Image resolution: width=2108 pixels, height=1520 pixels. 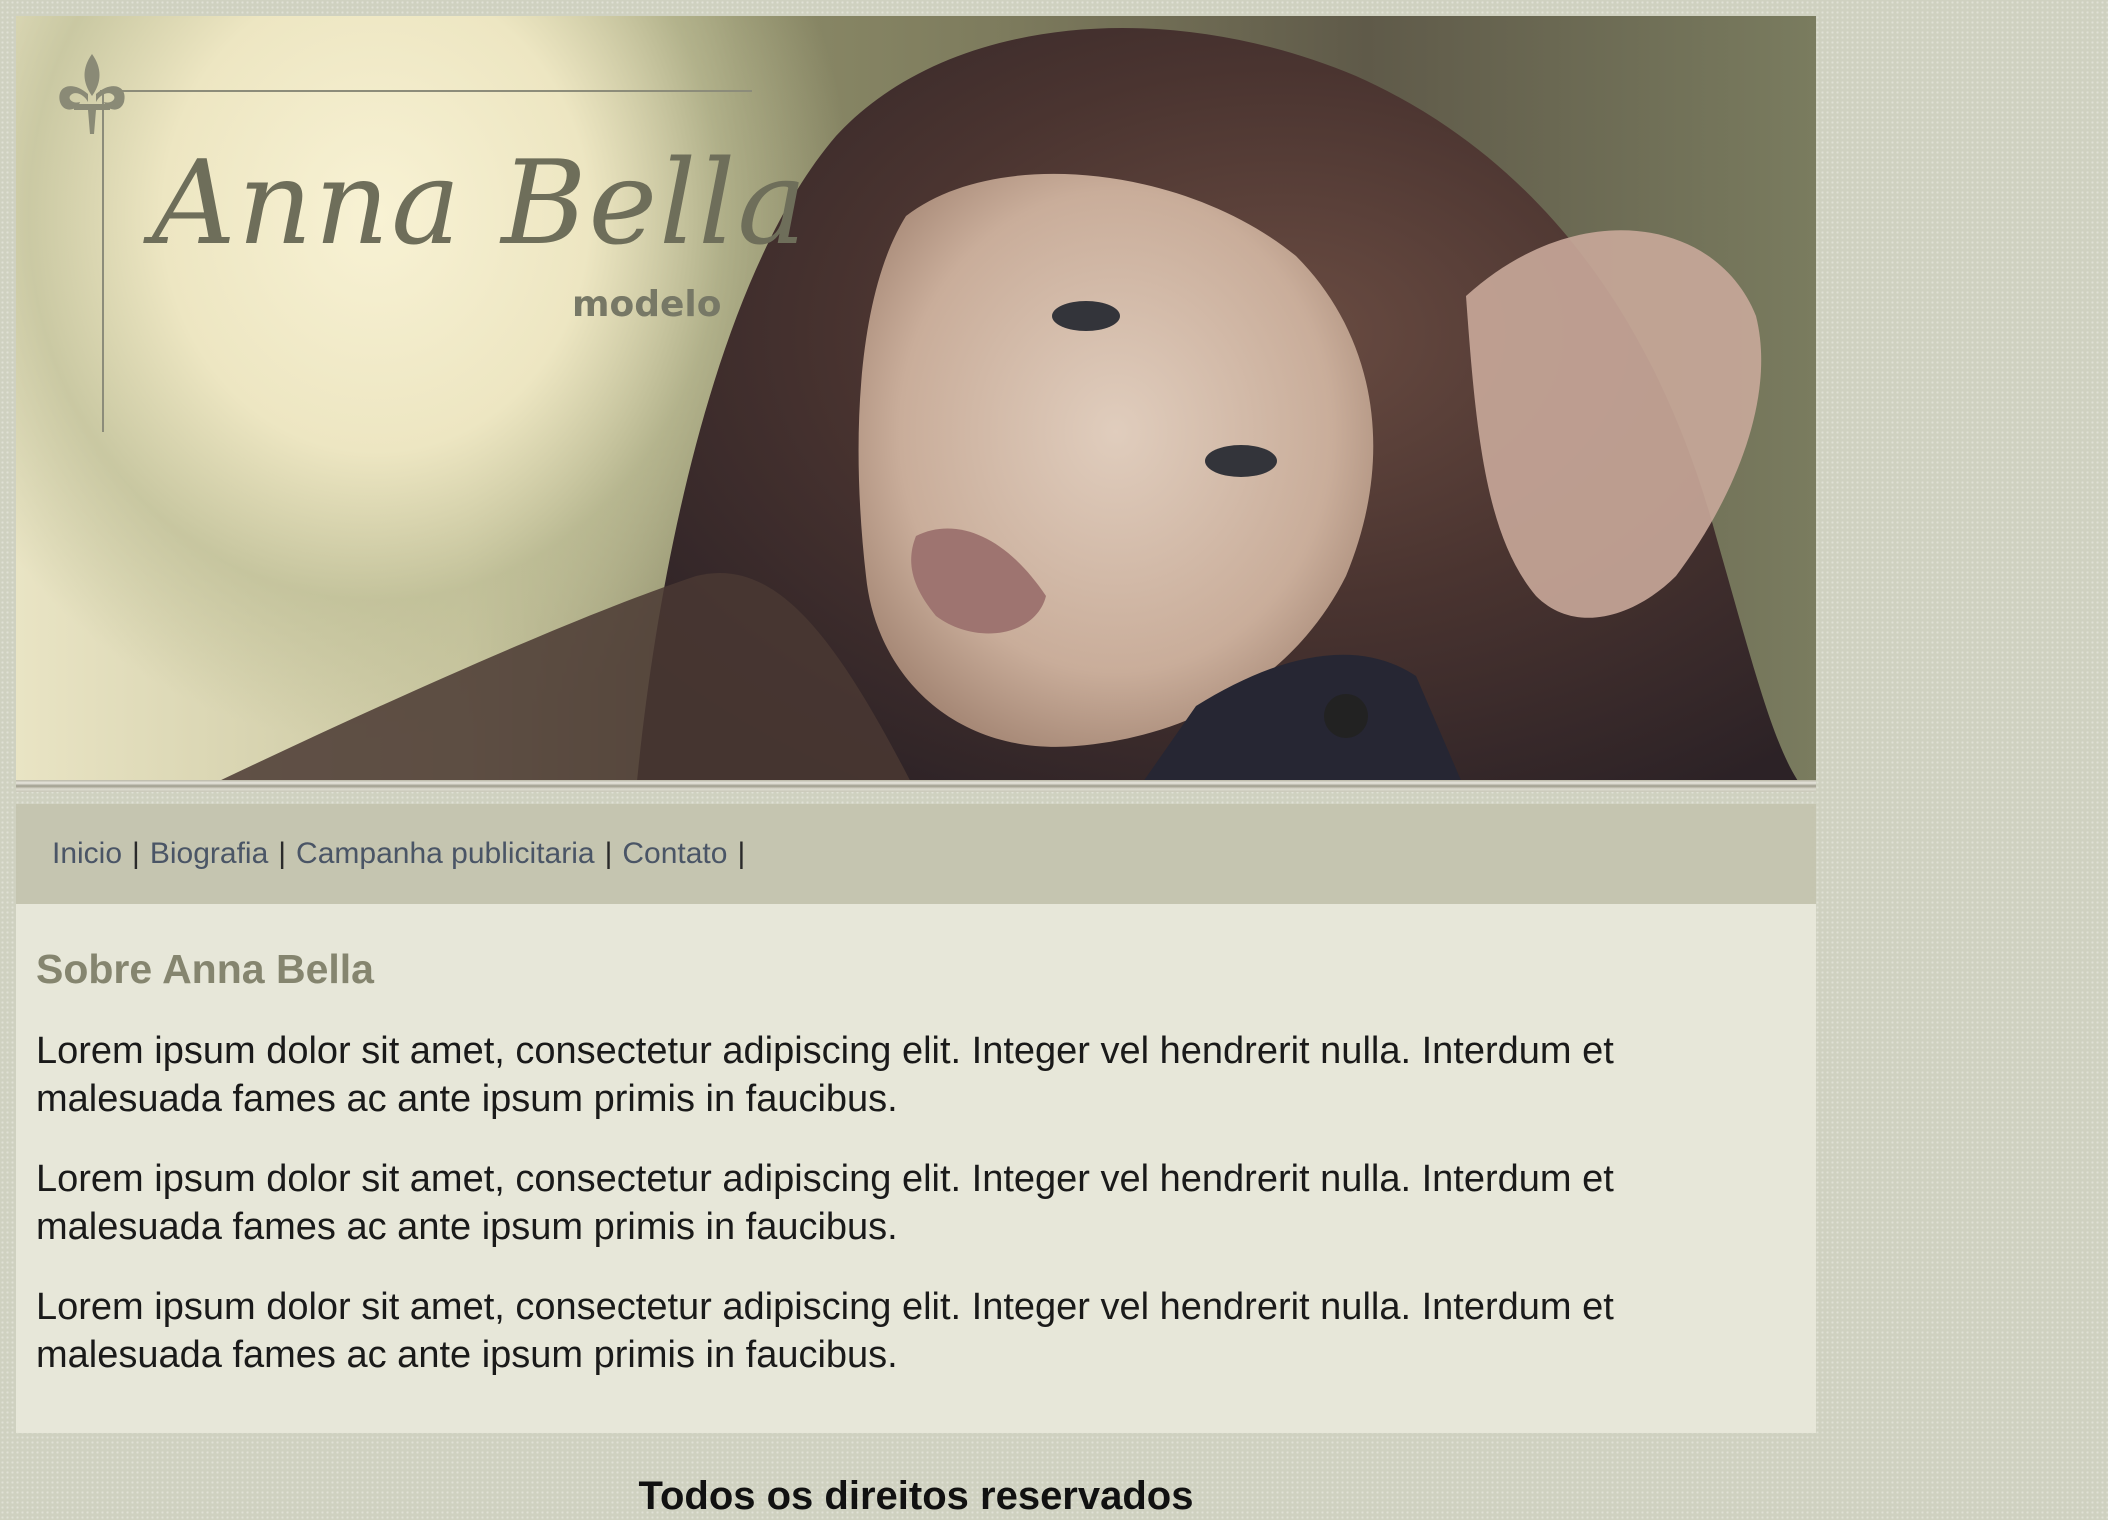 I want to click on nav-link-campanha: Campanha publicitaria, so click(x=445, y=854).